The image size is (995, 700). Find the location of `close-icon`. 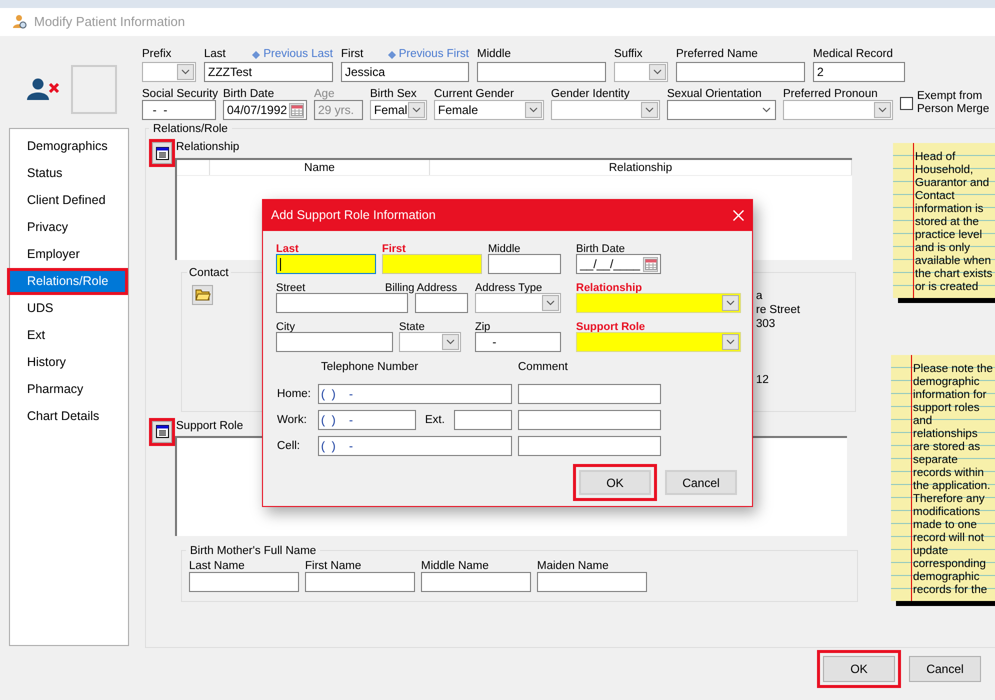

close-icon is located at coordinates (738, 215).